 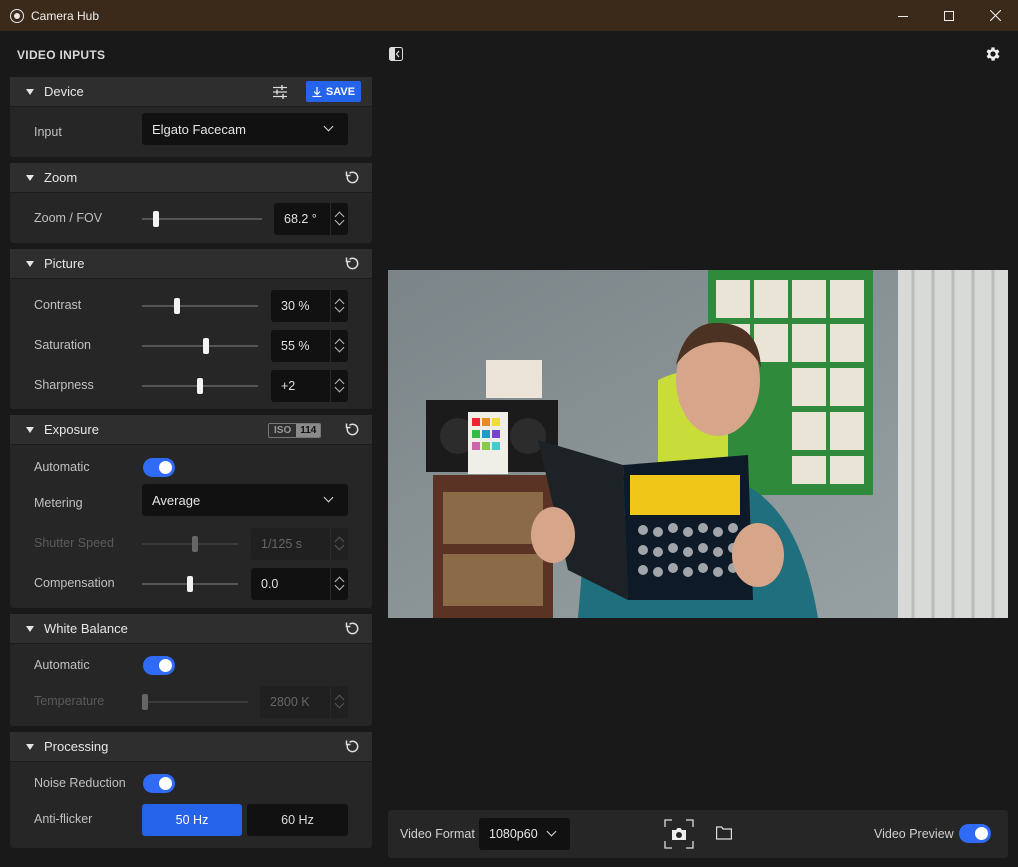 I want to click on download-icon, so click(x=317, y=91).